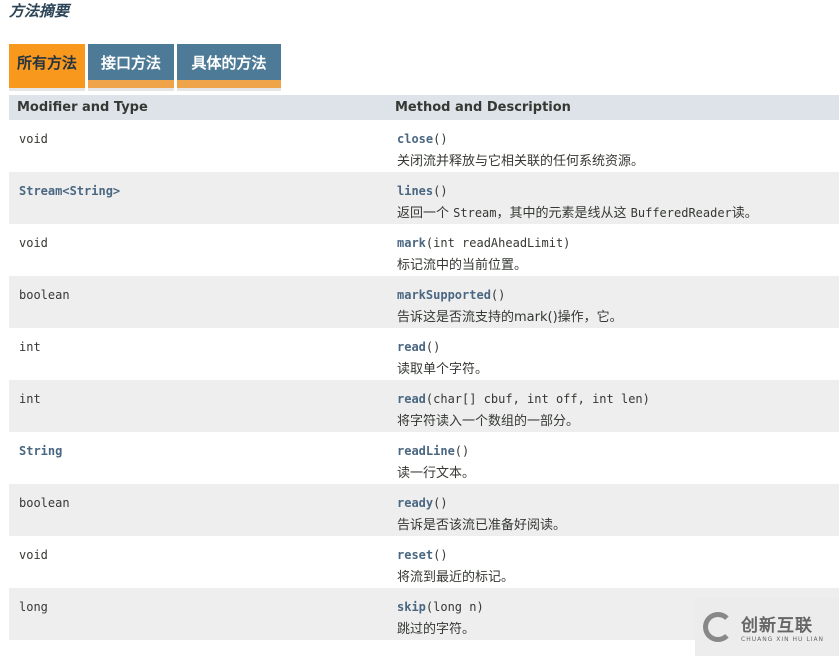 The image size is (839, 656). Describe the element at coordinates (411, 243) in the screenshot. I see `method-link: mark` at that location.